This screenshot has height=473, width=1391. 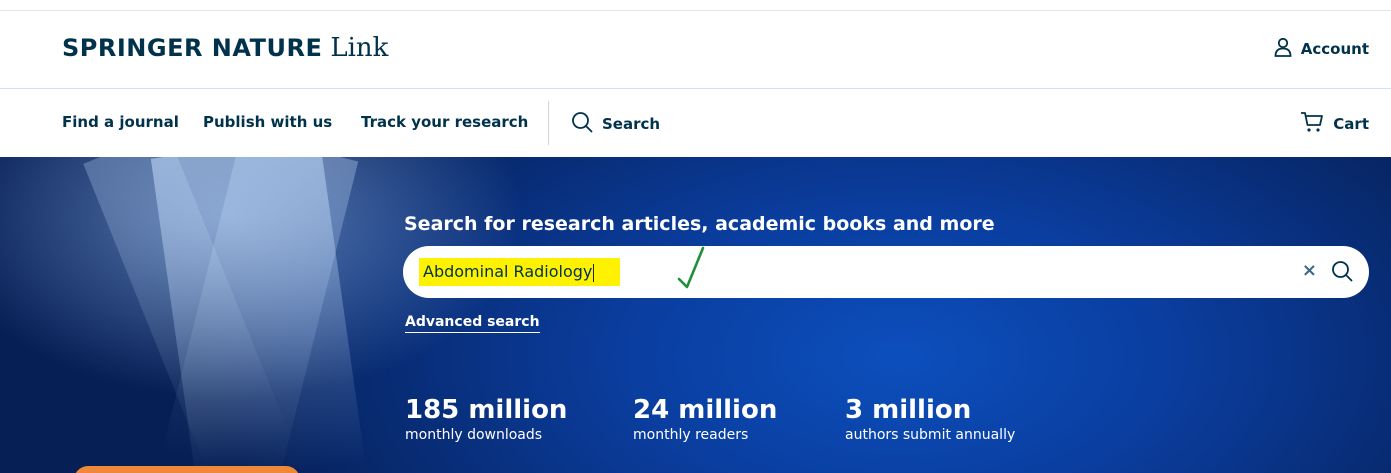 What do you see at coordinates (508, 271) in the screenshot?
I see `search-query-text: Abdominal Radiology` at bounding box center [508, 271].